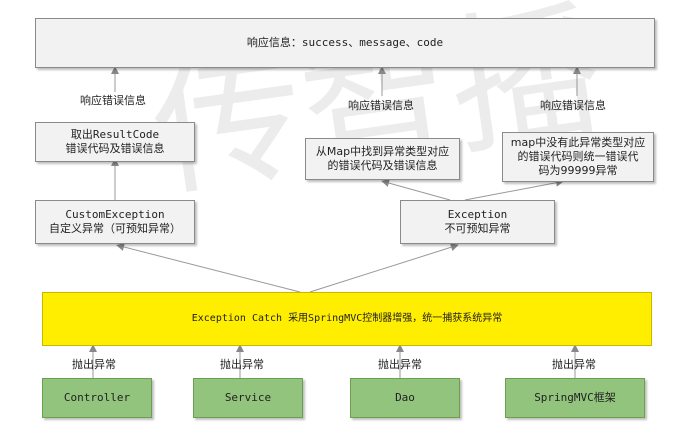 The height and width of the screenshot is (440, 690). Describe the element at coordinates (97, 398) in the screenshot. I see `source-controller: Controller` at that location.